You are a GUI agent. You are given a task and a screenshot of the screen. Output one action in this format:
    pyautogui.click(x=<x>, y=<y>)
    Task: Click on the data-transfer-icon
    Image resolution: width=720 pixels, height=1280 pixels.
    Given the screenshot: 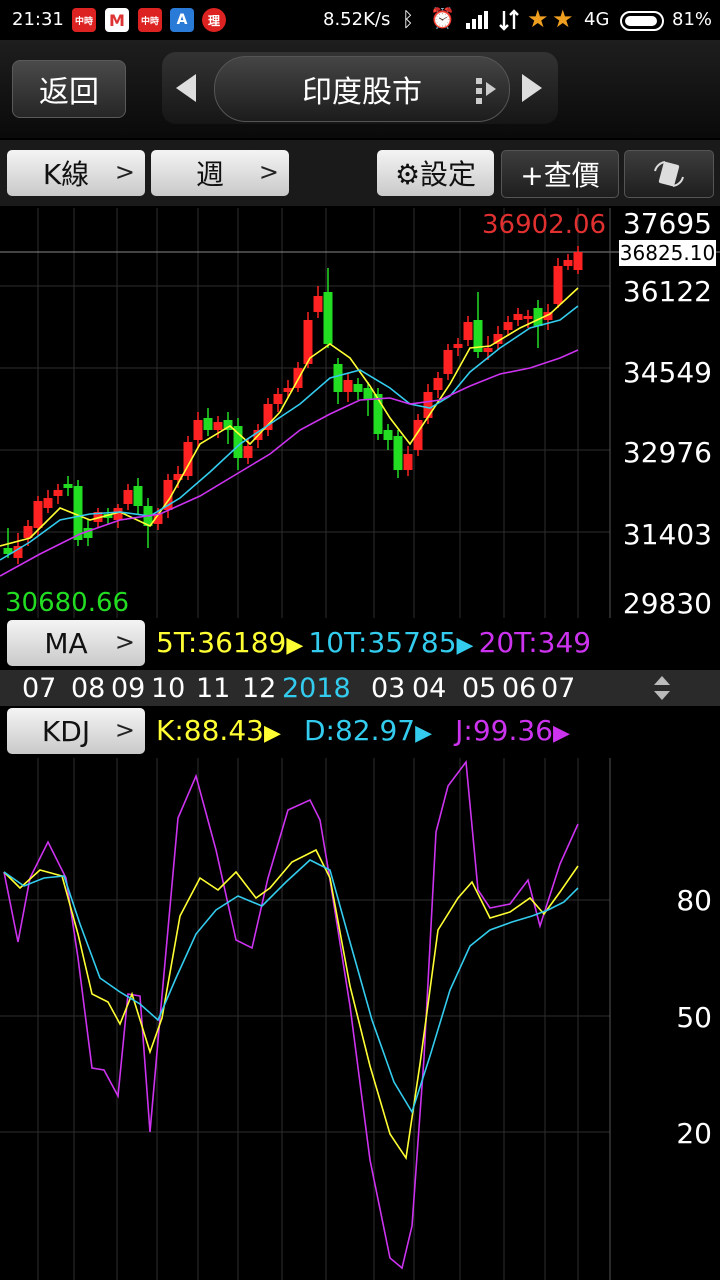 What is the action you would take?
    pyautogui.click(x=509, y=20)
    